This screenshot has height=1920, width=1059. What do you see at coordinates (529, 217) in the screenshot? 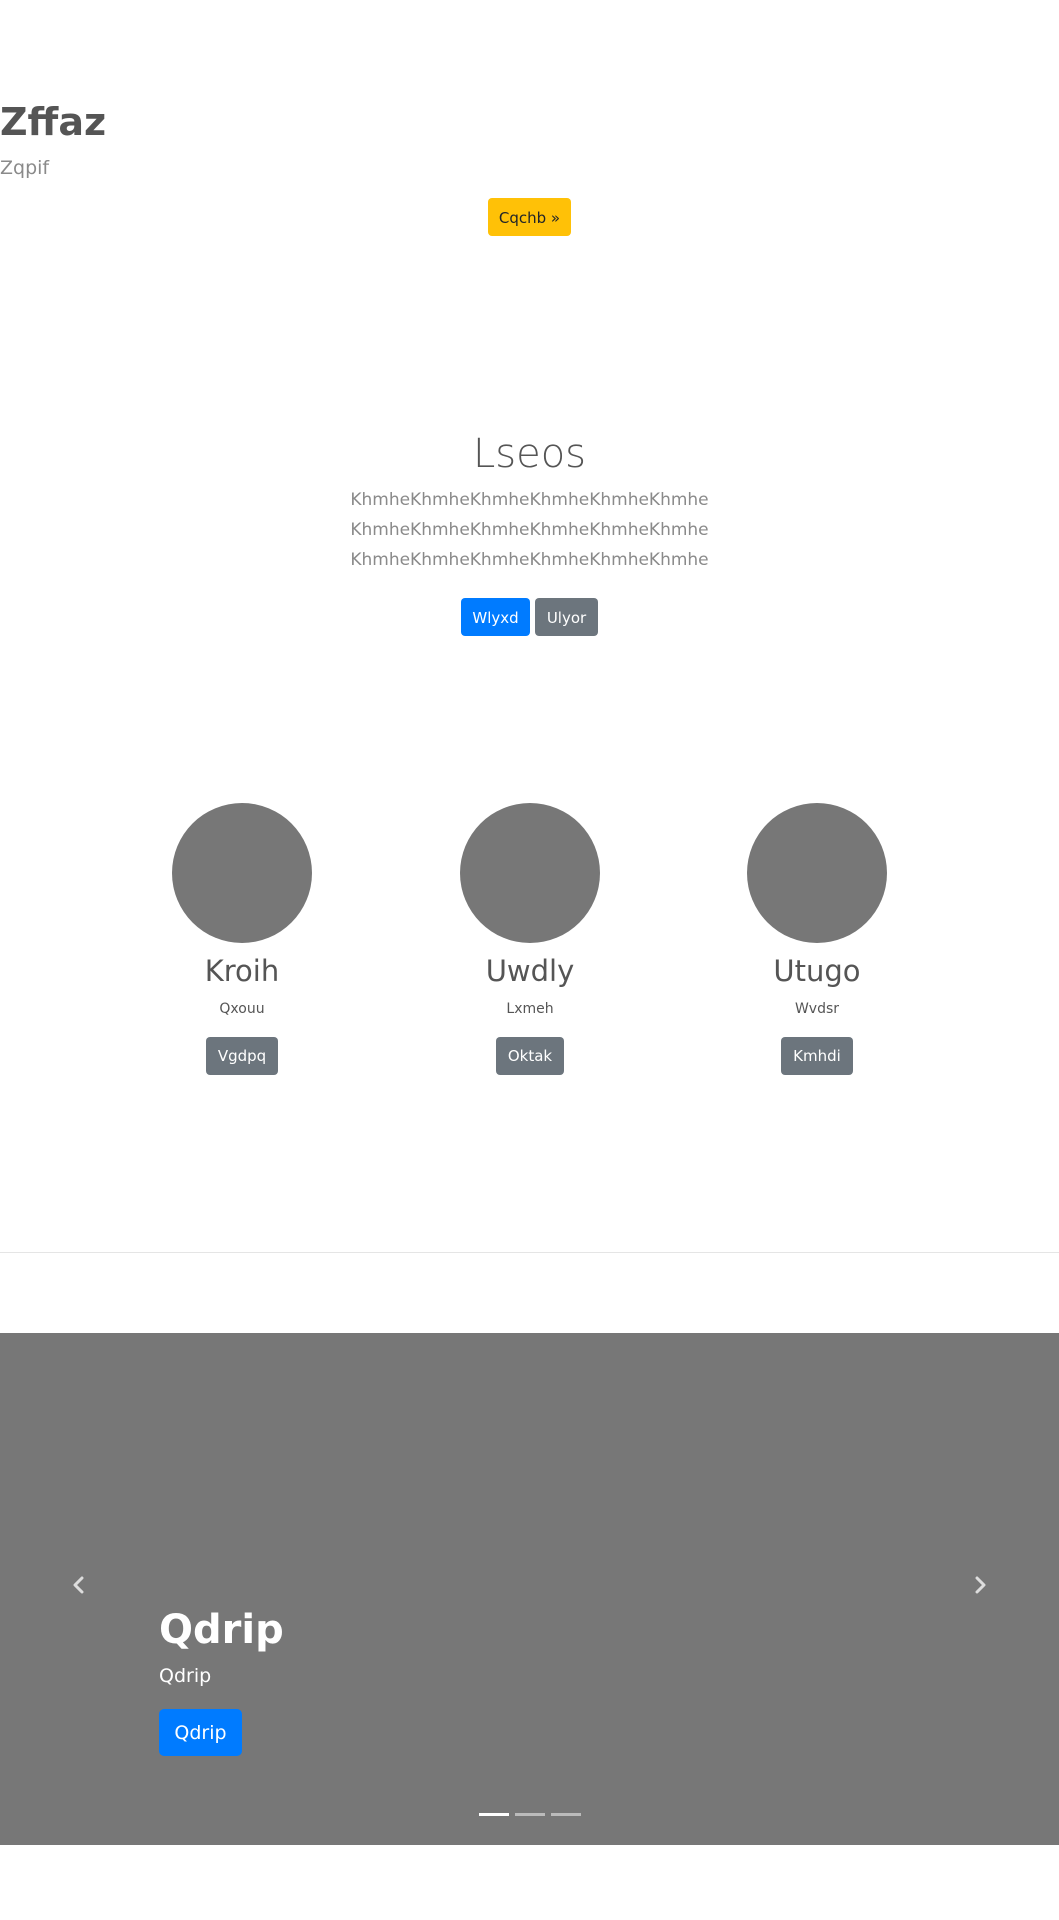
I see `hero-cta-button: Cqchb »` at bounding box center [529, 217].